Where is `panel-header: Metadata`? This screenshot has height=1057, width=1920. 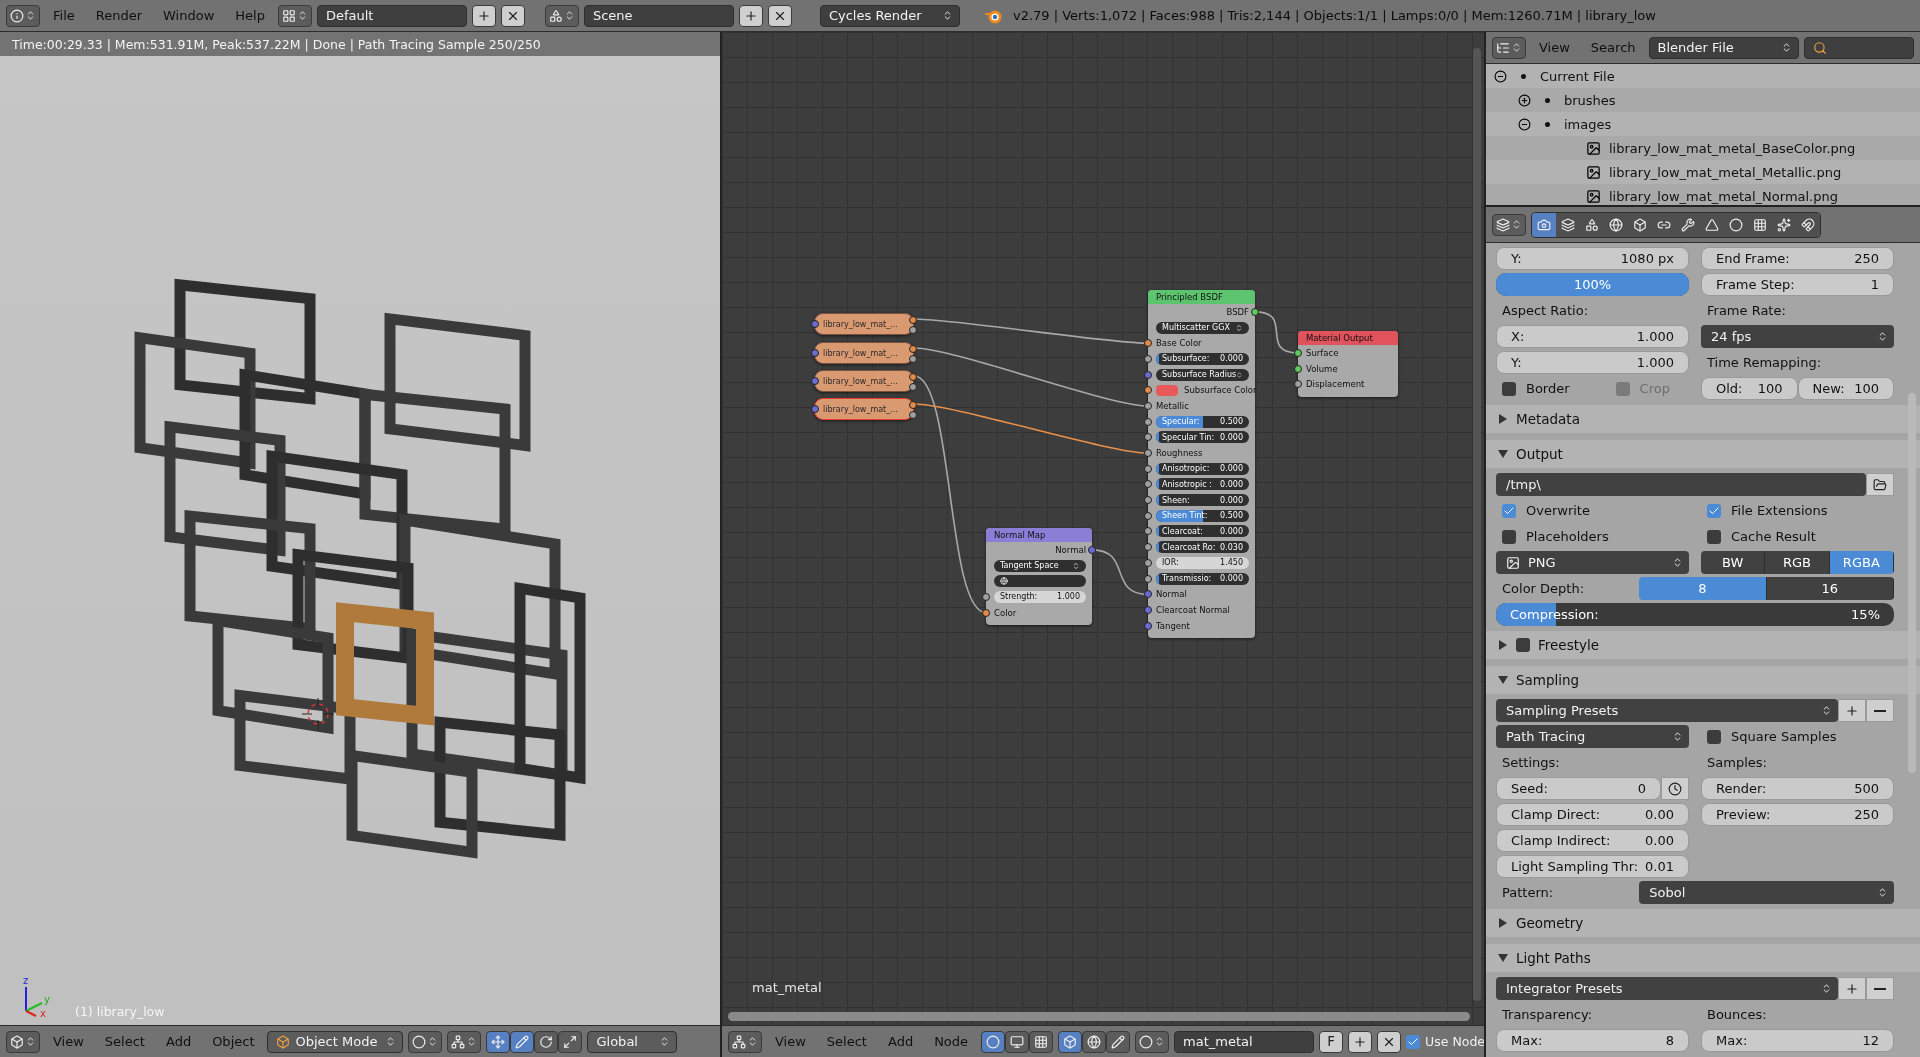
panel-header: Metadata is located at coordinates (1703, 419).